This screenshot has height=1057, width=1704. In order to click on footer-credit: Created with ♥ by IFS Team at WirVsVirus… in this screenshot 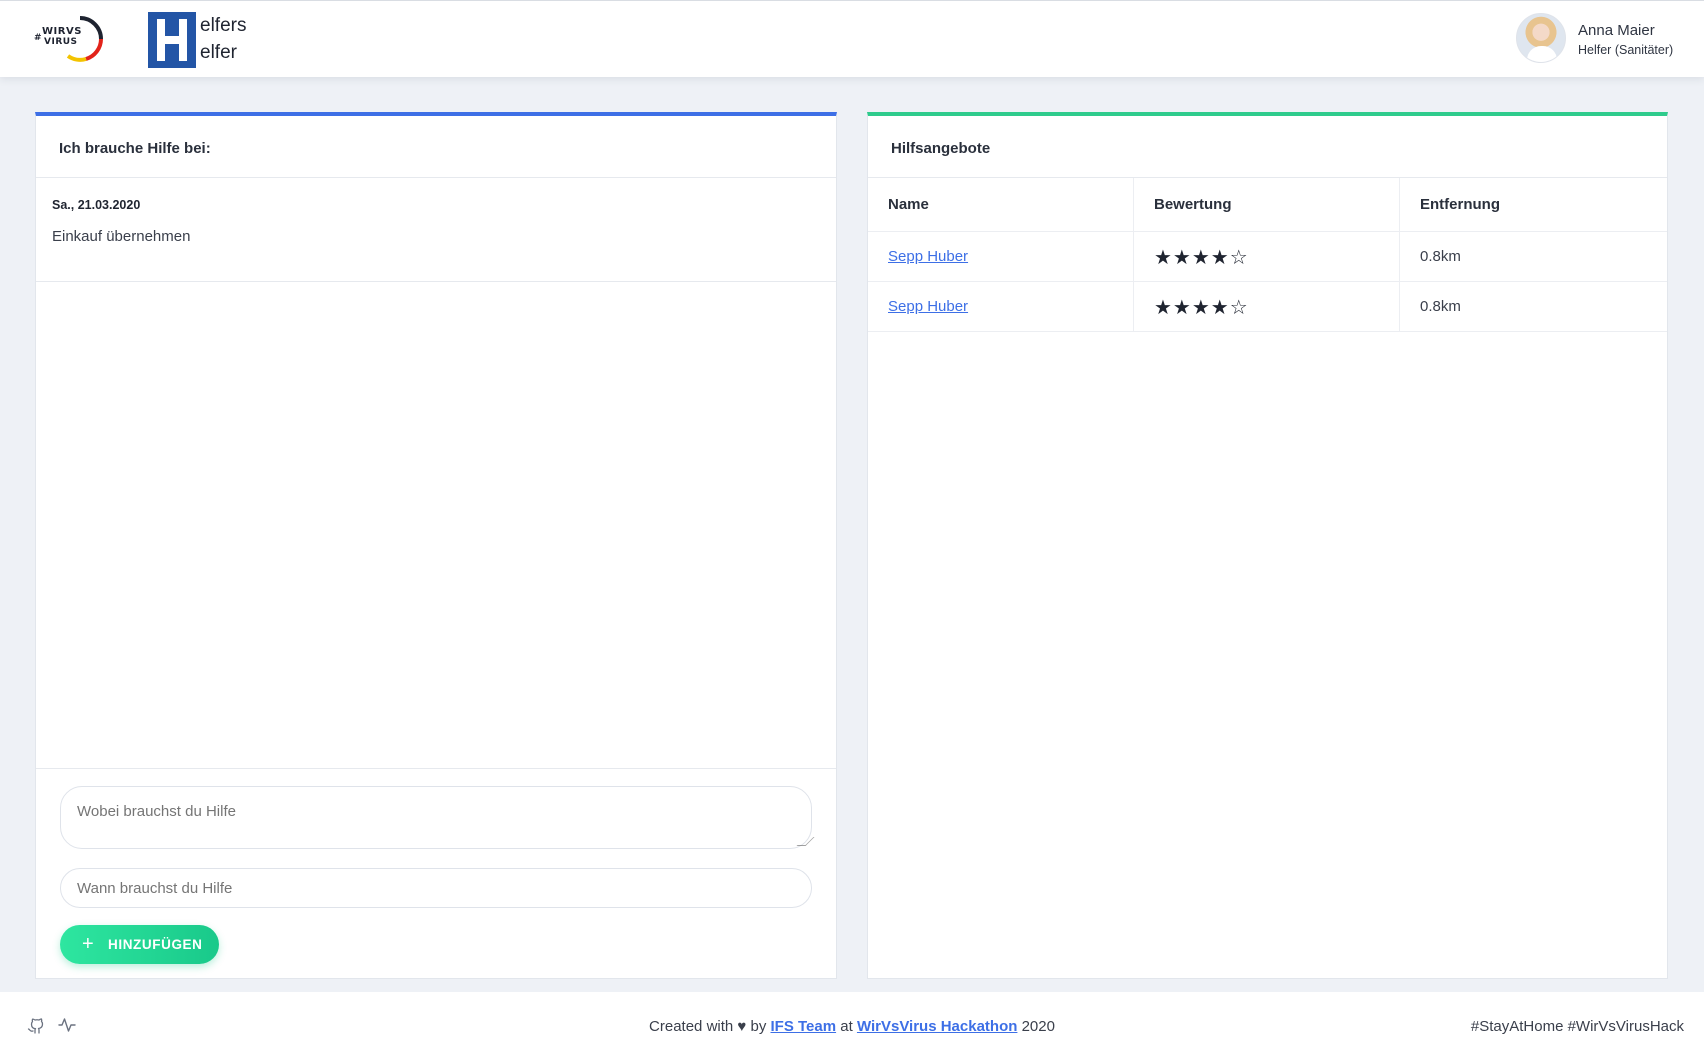, I will do `click(852, 1026)`.